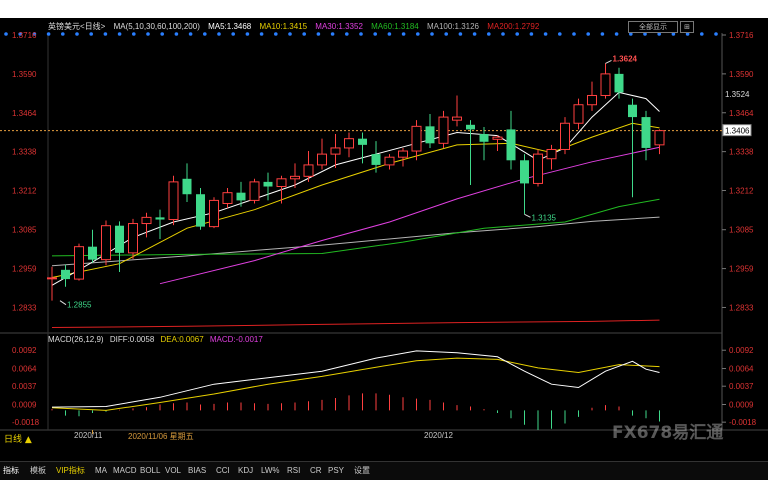 The height and width of the screenshot is (480, 768). What do you see at coordinates (24, 230) in the screenshot?
I see `price-tick-label-left: 1.3085` at bounding box center [24, 230].